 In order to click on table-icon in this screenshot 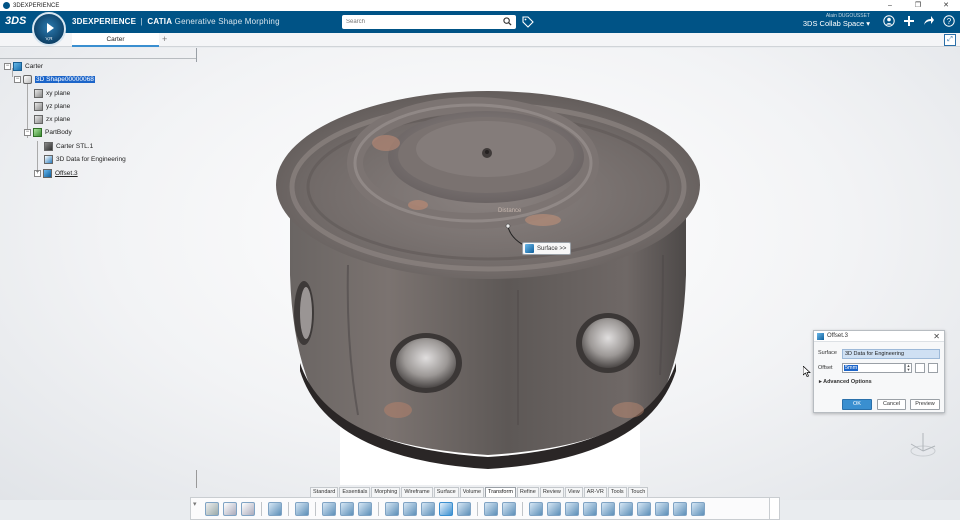, I will do `click(329, 508)`.